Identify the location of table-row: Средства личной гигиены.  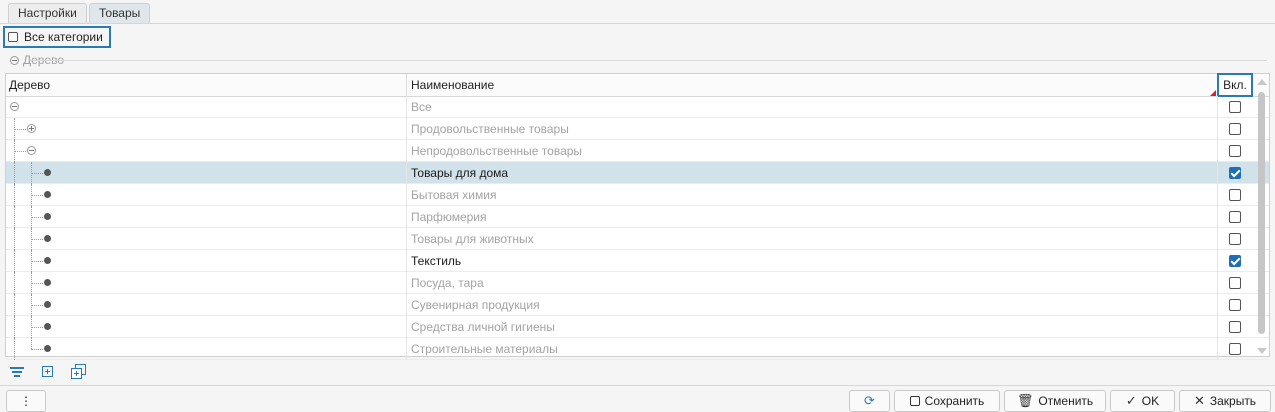
(637, 327).